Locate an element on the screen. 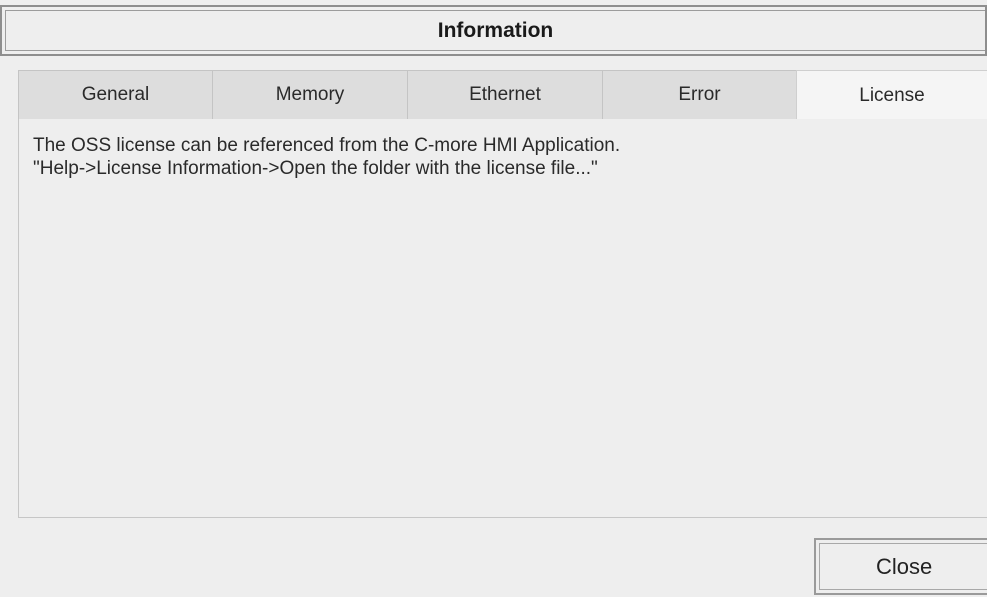  tab-ethernet: Ethernet is located at coordinates (504, 95).